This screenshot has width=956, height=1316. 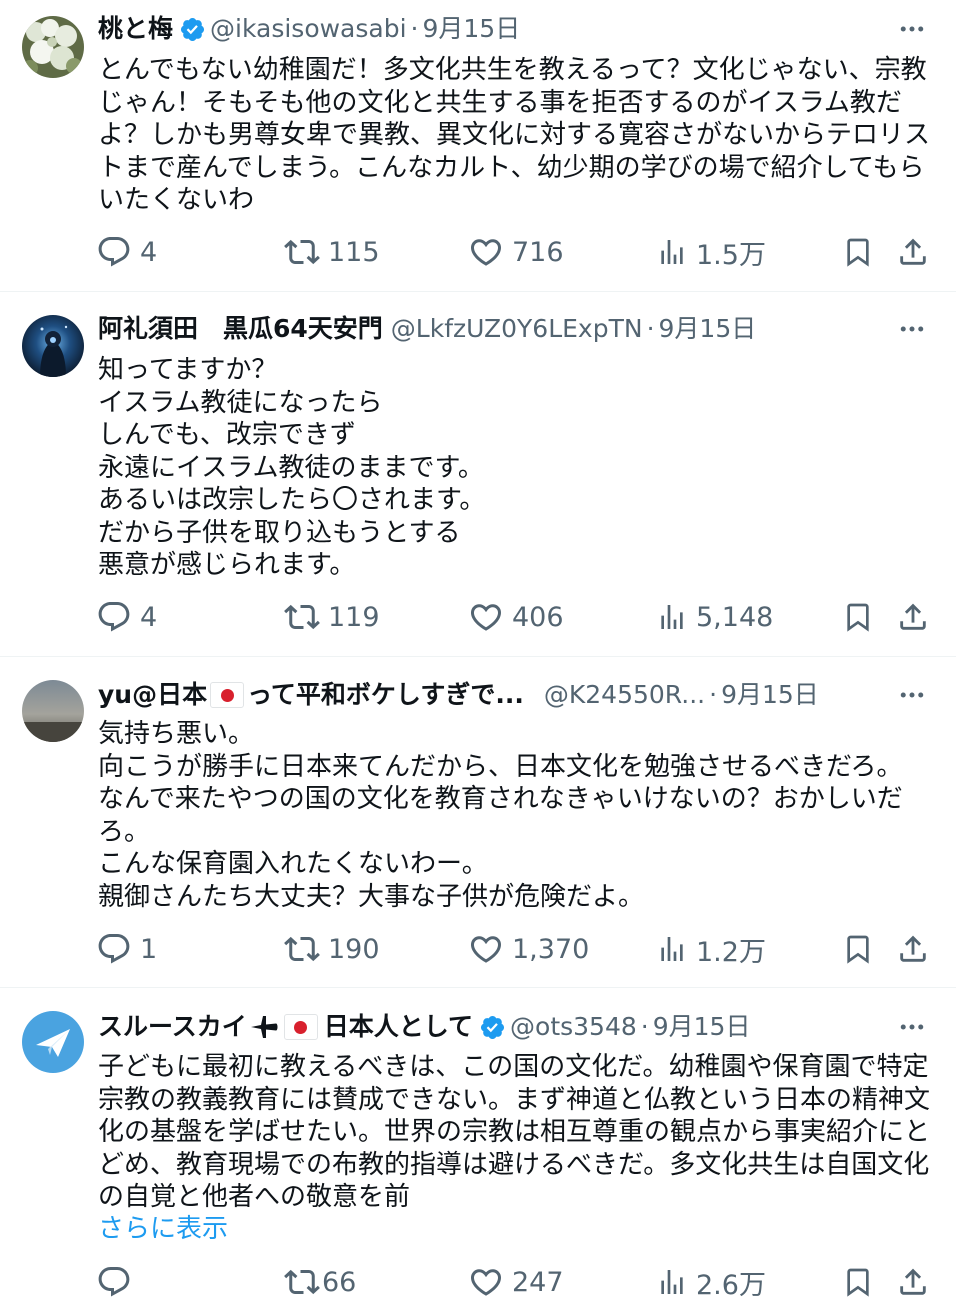 I want to click on user-handle: @LkfzUZ0Y6LExpTN, so click(x=517, y=329).